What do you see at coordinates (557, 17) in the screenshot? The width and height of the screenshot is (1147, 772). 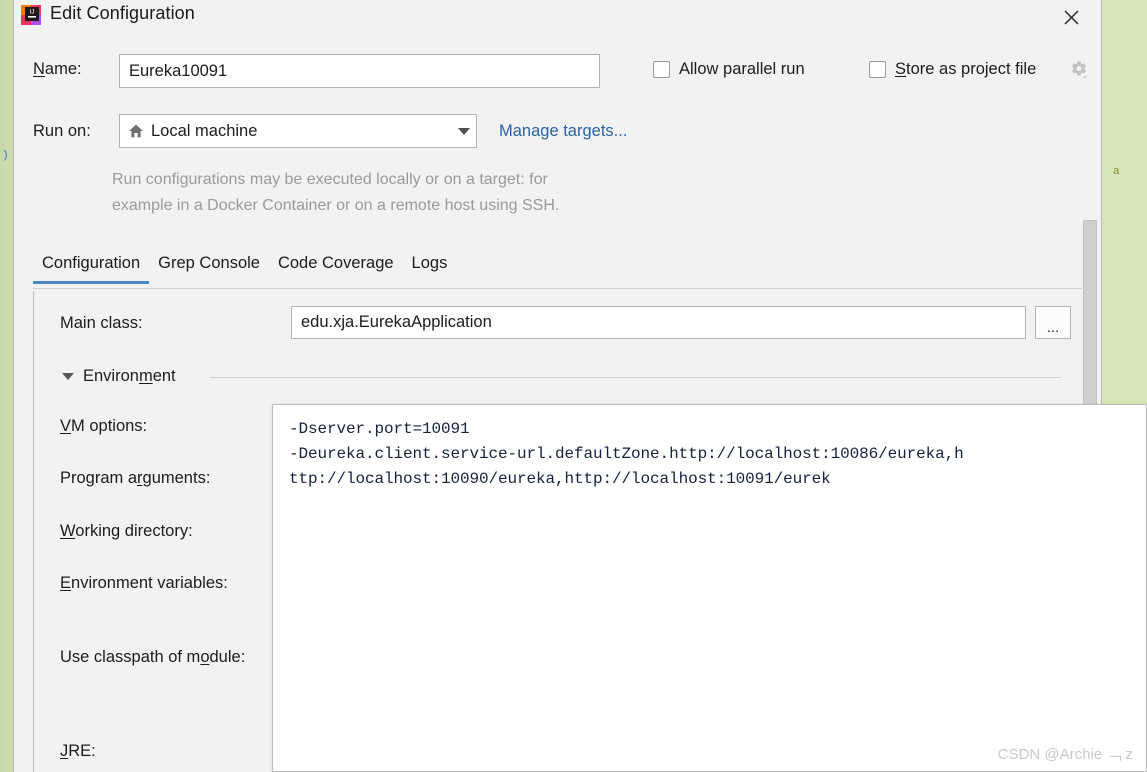 I see `dialog-titlebar: IJ Edit Configuration` at bounding box center [557, 17].